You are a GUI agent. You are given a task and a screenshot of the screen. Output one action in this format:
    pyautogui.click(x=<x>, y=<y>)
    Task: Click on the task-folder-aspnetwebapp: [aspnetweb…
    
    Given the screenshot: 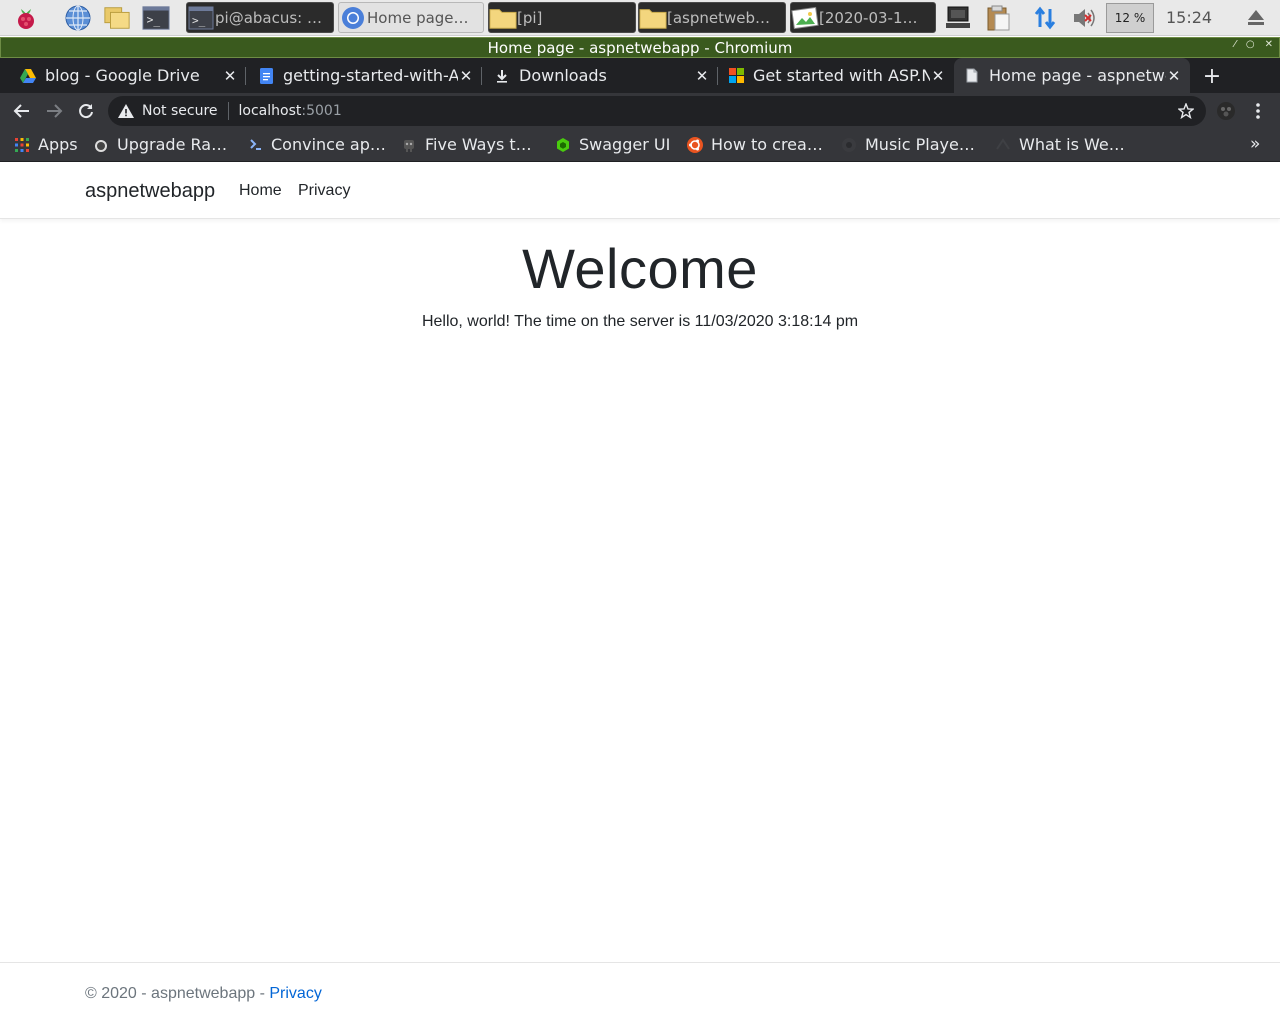 What is the action you would take?
    pyautogui.click(x=712, y=17)
    